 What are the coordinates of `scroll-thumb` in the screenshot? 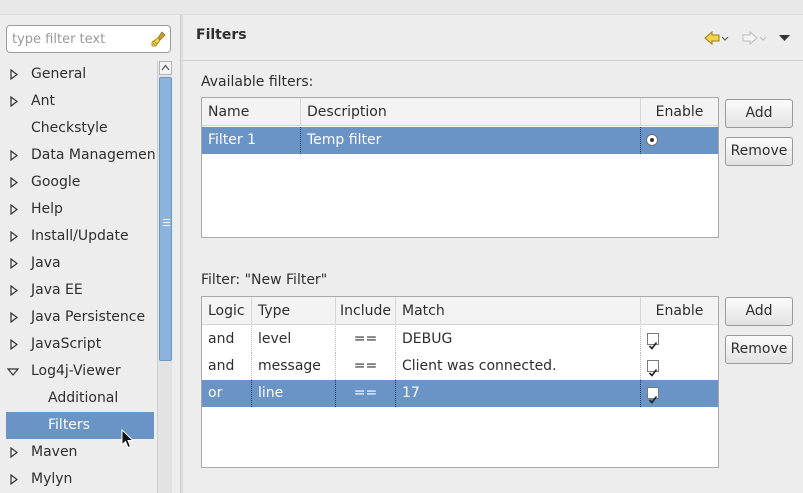 It's located at (165, 219).